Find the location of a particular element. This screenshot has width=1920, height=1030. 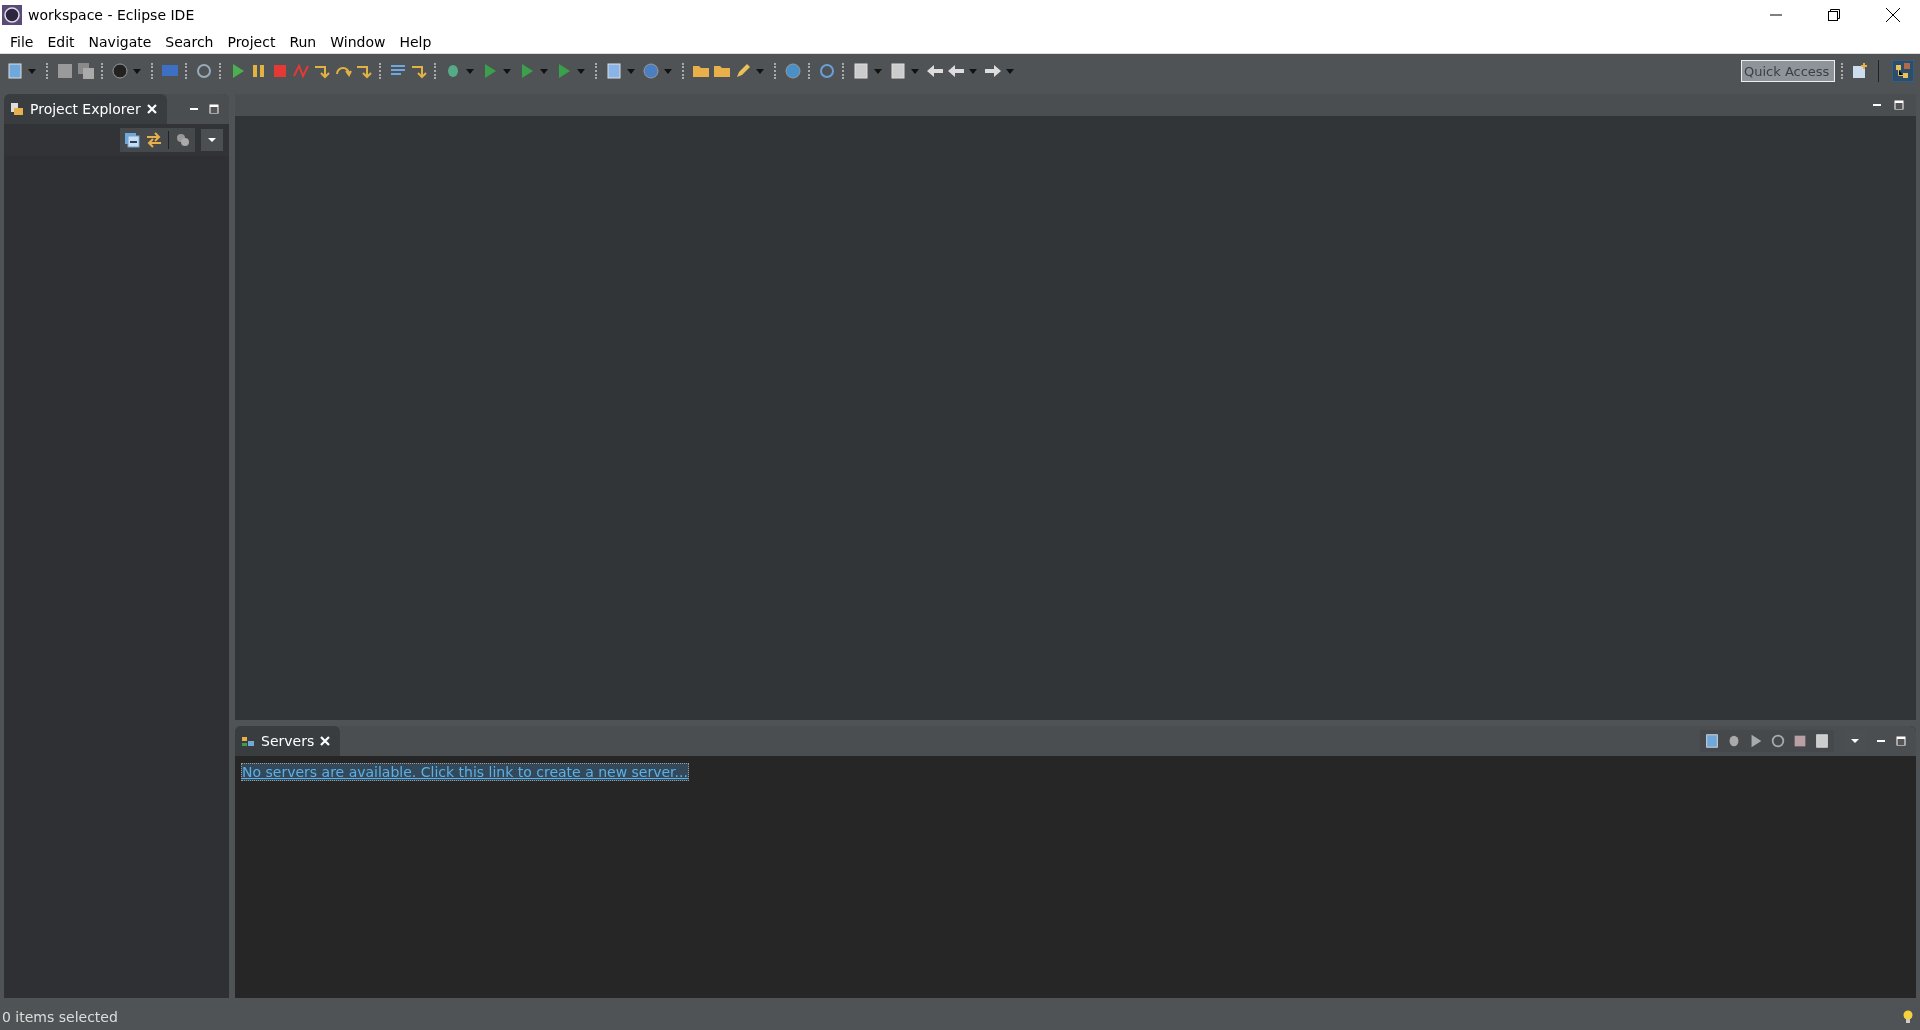

menu-item: File is located at coordinates (22, 41).